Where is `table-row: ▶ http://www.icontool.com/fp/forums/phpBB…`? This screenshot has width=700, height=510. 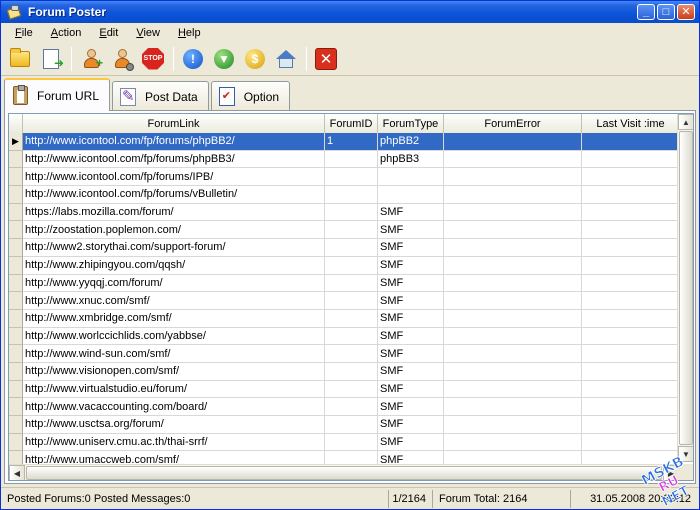 table-row: ▶ http://www.icontool.com/fp/forums/phpBB… is located at coordinates (344, 142).